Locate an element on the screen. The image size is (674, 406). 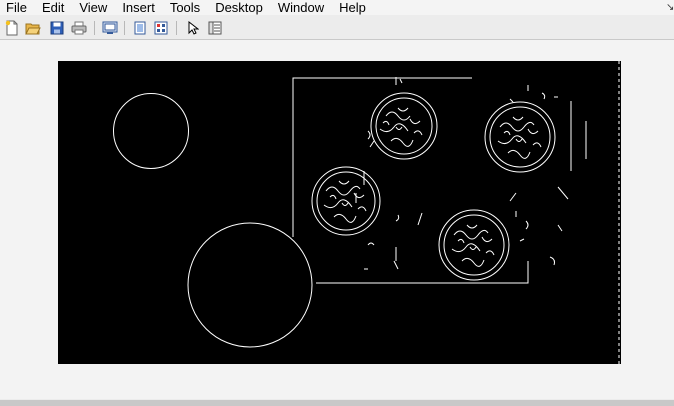
menu-view: View is located at coordinates (93, 7).